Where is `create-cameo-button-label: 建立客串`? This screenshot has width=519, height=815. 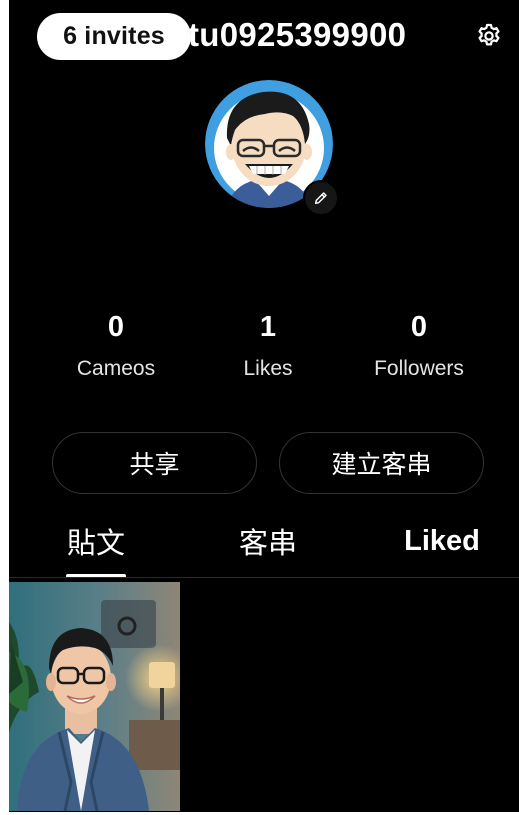
create-cameo-button-label: 建立客串 is located at coordinates (381, 465).